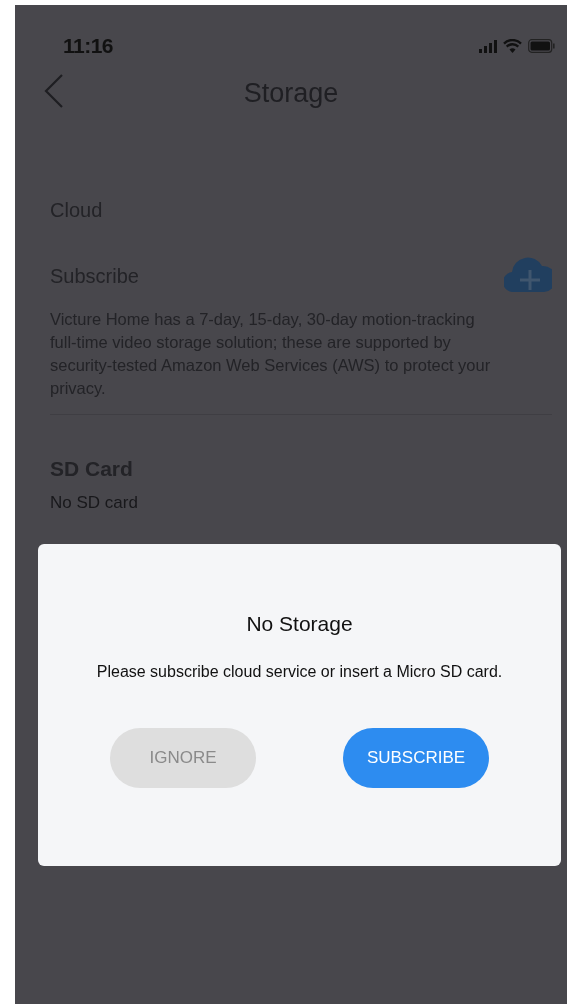 The height and width of the screenshot is (1004, 567). Describe the element at coordinates (488, 46) in the screenshot. I see `signal-icon` at that location.